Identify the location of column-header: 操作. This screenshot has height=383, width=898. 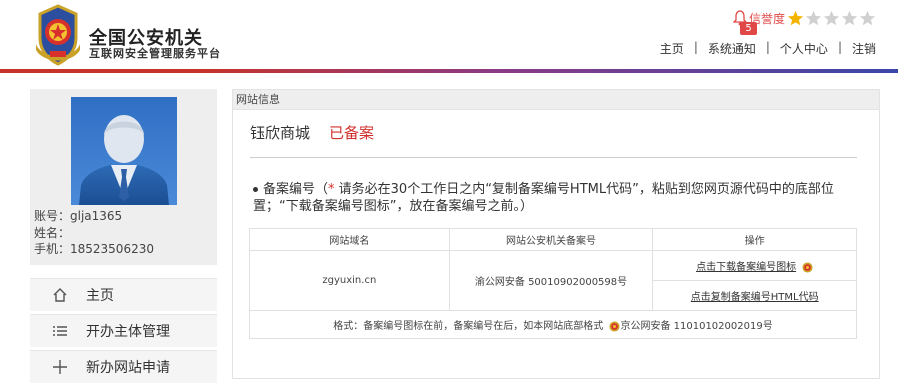
(754, 239).